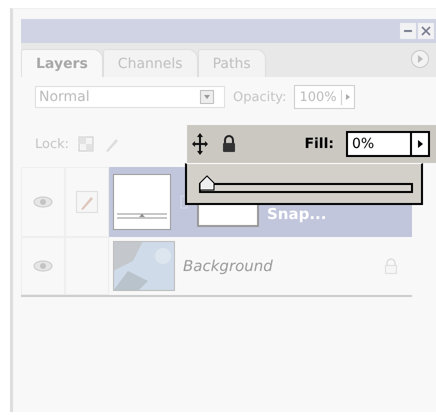 The image size is (436, 415). Describe the element at coordinates (228, 266) in the screenshot. I see `layer-name: Background` at that location.